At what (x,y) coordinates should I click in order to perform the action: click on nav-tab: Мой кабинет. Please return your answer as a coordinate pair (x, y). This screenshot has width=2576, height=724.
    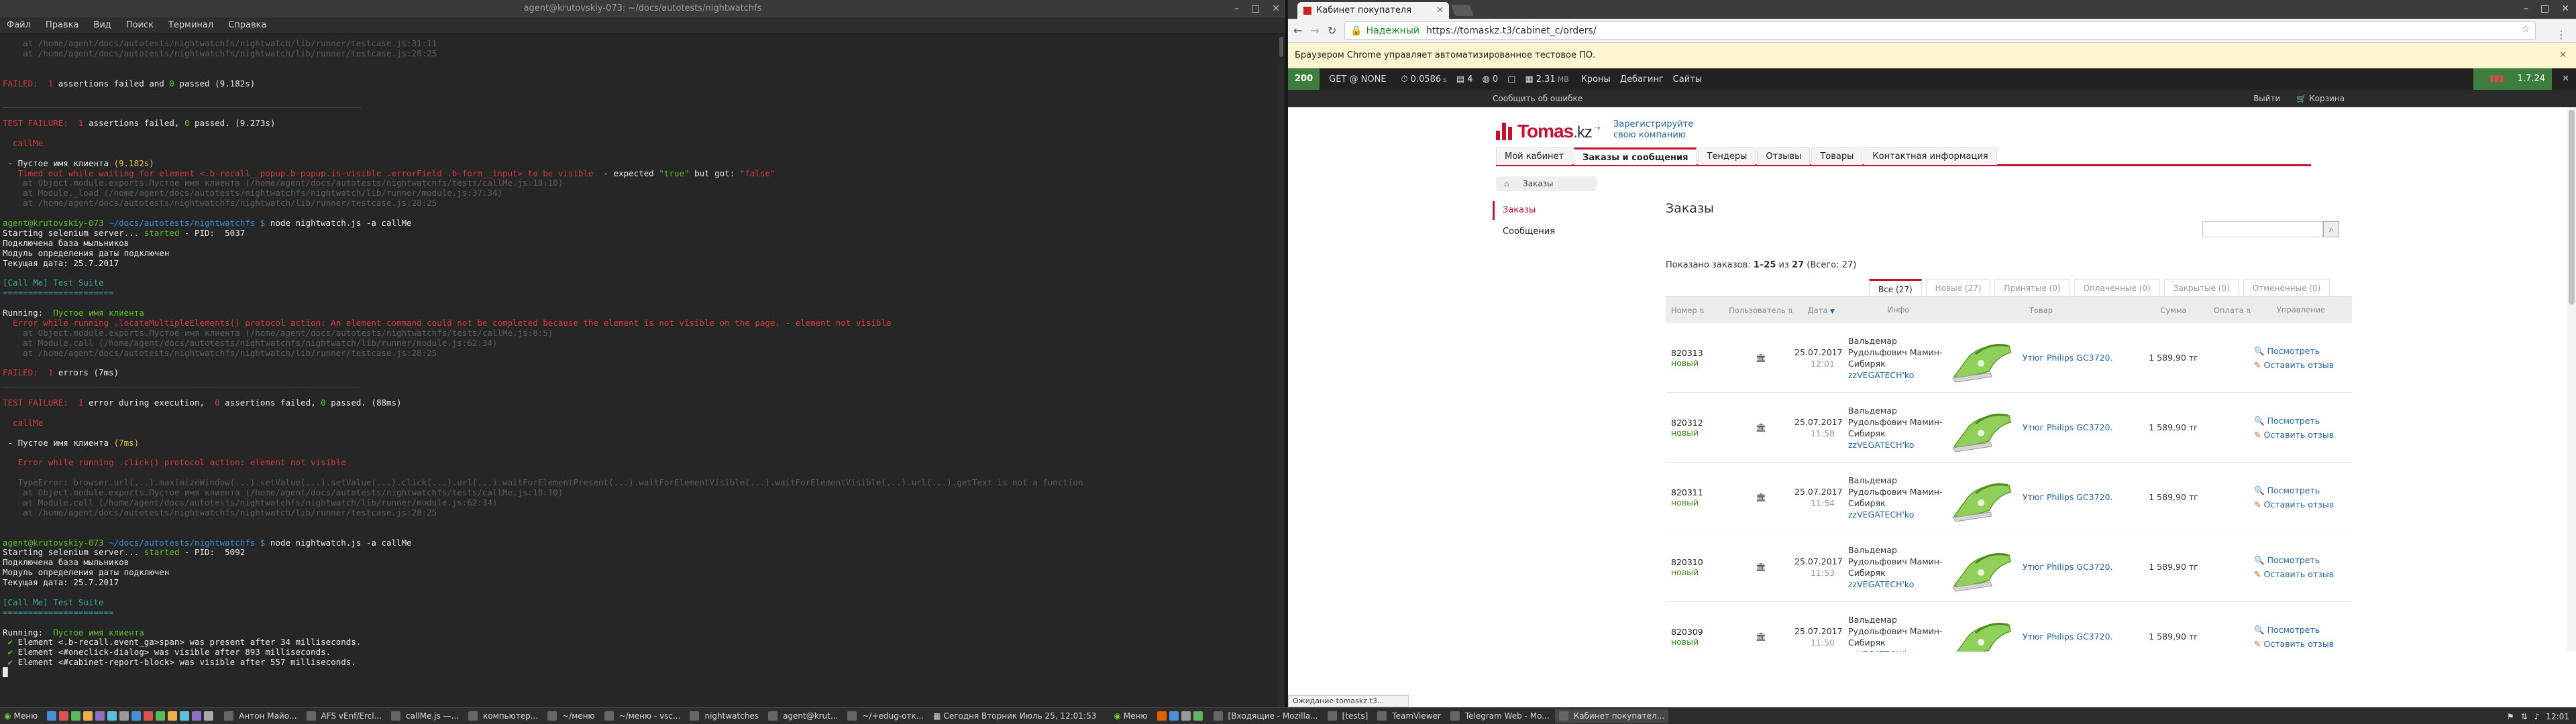
    Looking at the image, I should click on (1534, 156).